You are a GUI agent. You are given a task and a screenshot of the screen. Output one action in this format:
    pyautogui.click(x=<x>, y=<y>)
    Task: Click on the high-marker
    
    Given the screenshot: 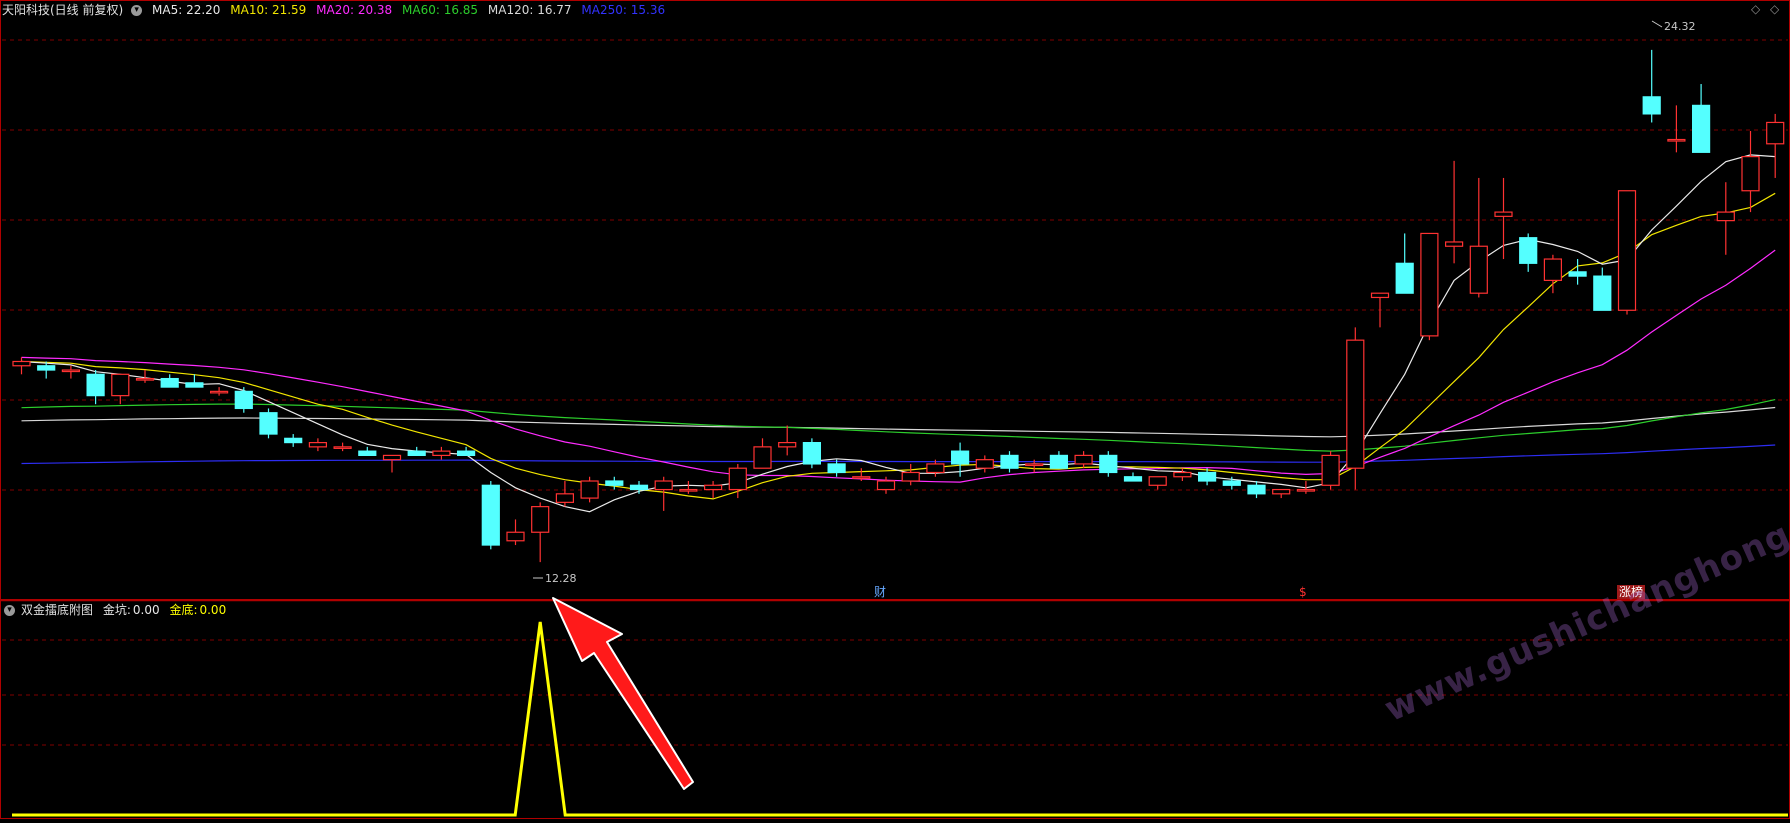 What is the action you would take?
    pyautogui.click(x=1657, y=24)
    